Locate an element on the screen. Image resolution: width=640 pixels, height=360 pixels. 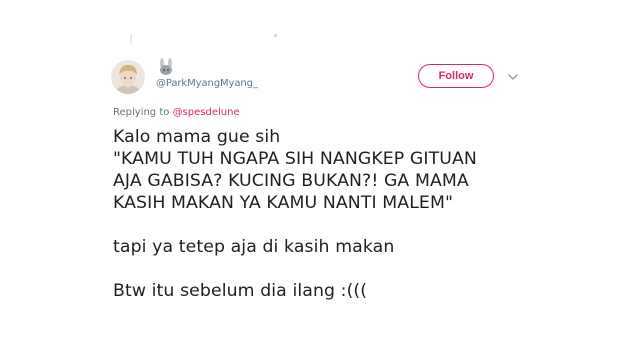
bunny-icon is located at coordinates (166, 66).